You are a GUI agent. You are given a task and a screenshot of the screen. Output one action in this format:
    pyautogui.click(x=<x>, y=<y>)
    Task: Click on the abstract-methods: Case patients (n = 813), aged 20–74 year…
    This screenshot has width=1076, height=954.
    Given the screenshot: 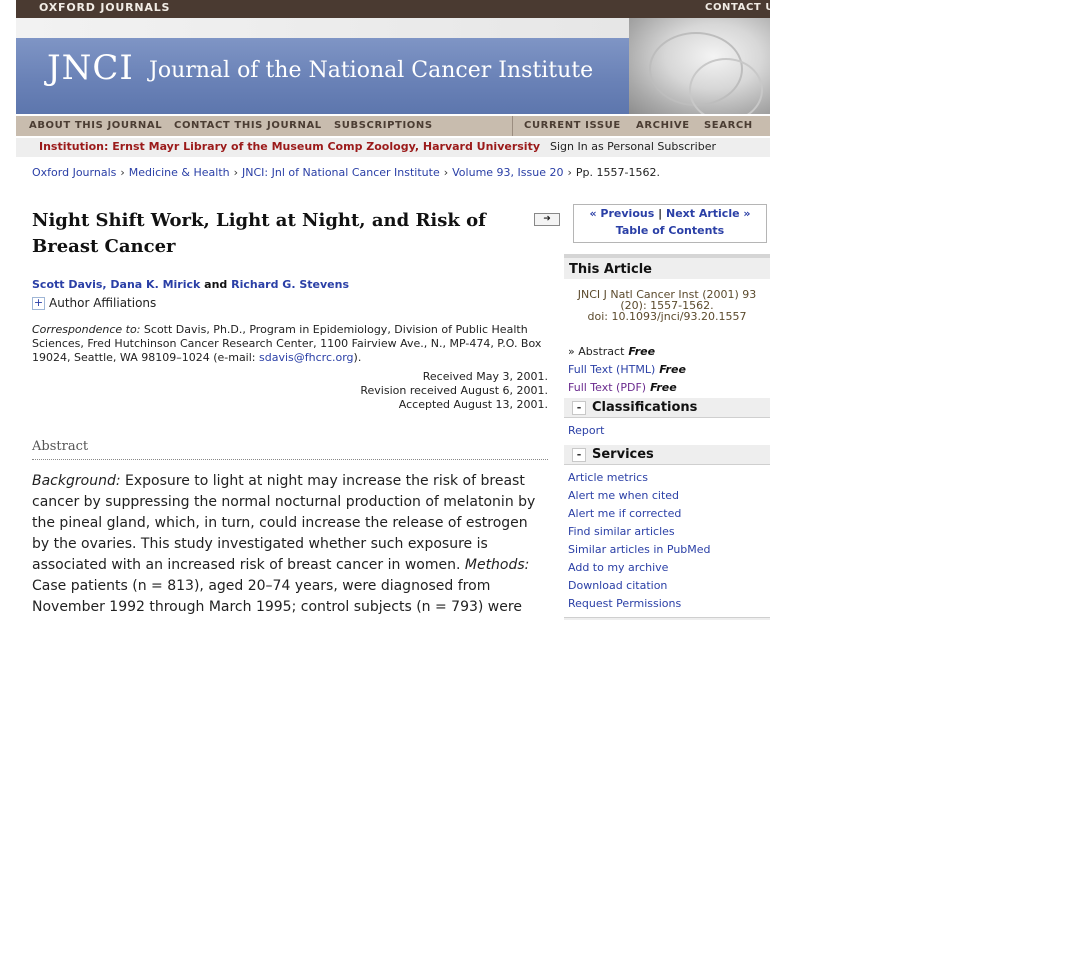 What is the action you would take?
    pyautogui.click(x=277, y=596)
    